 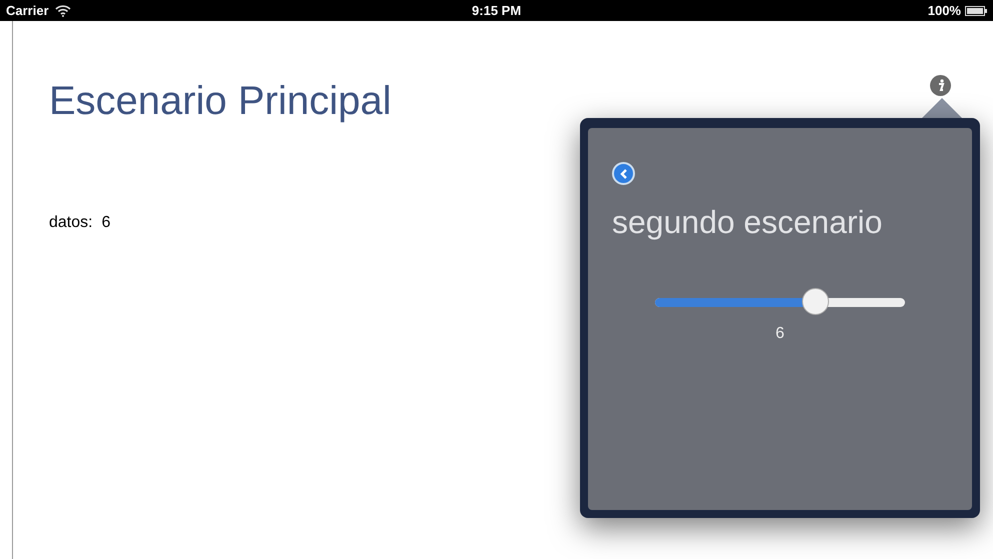 I want to click on page-title: Escenario Principal, so click(x=220, y=101).